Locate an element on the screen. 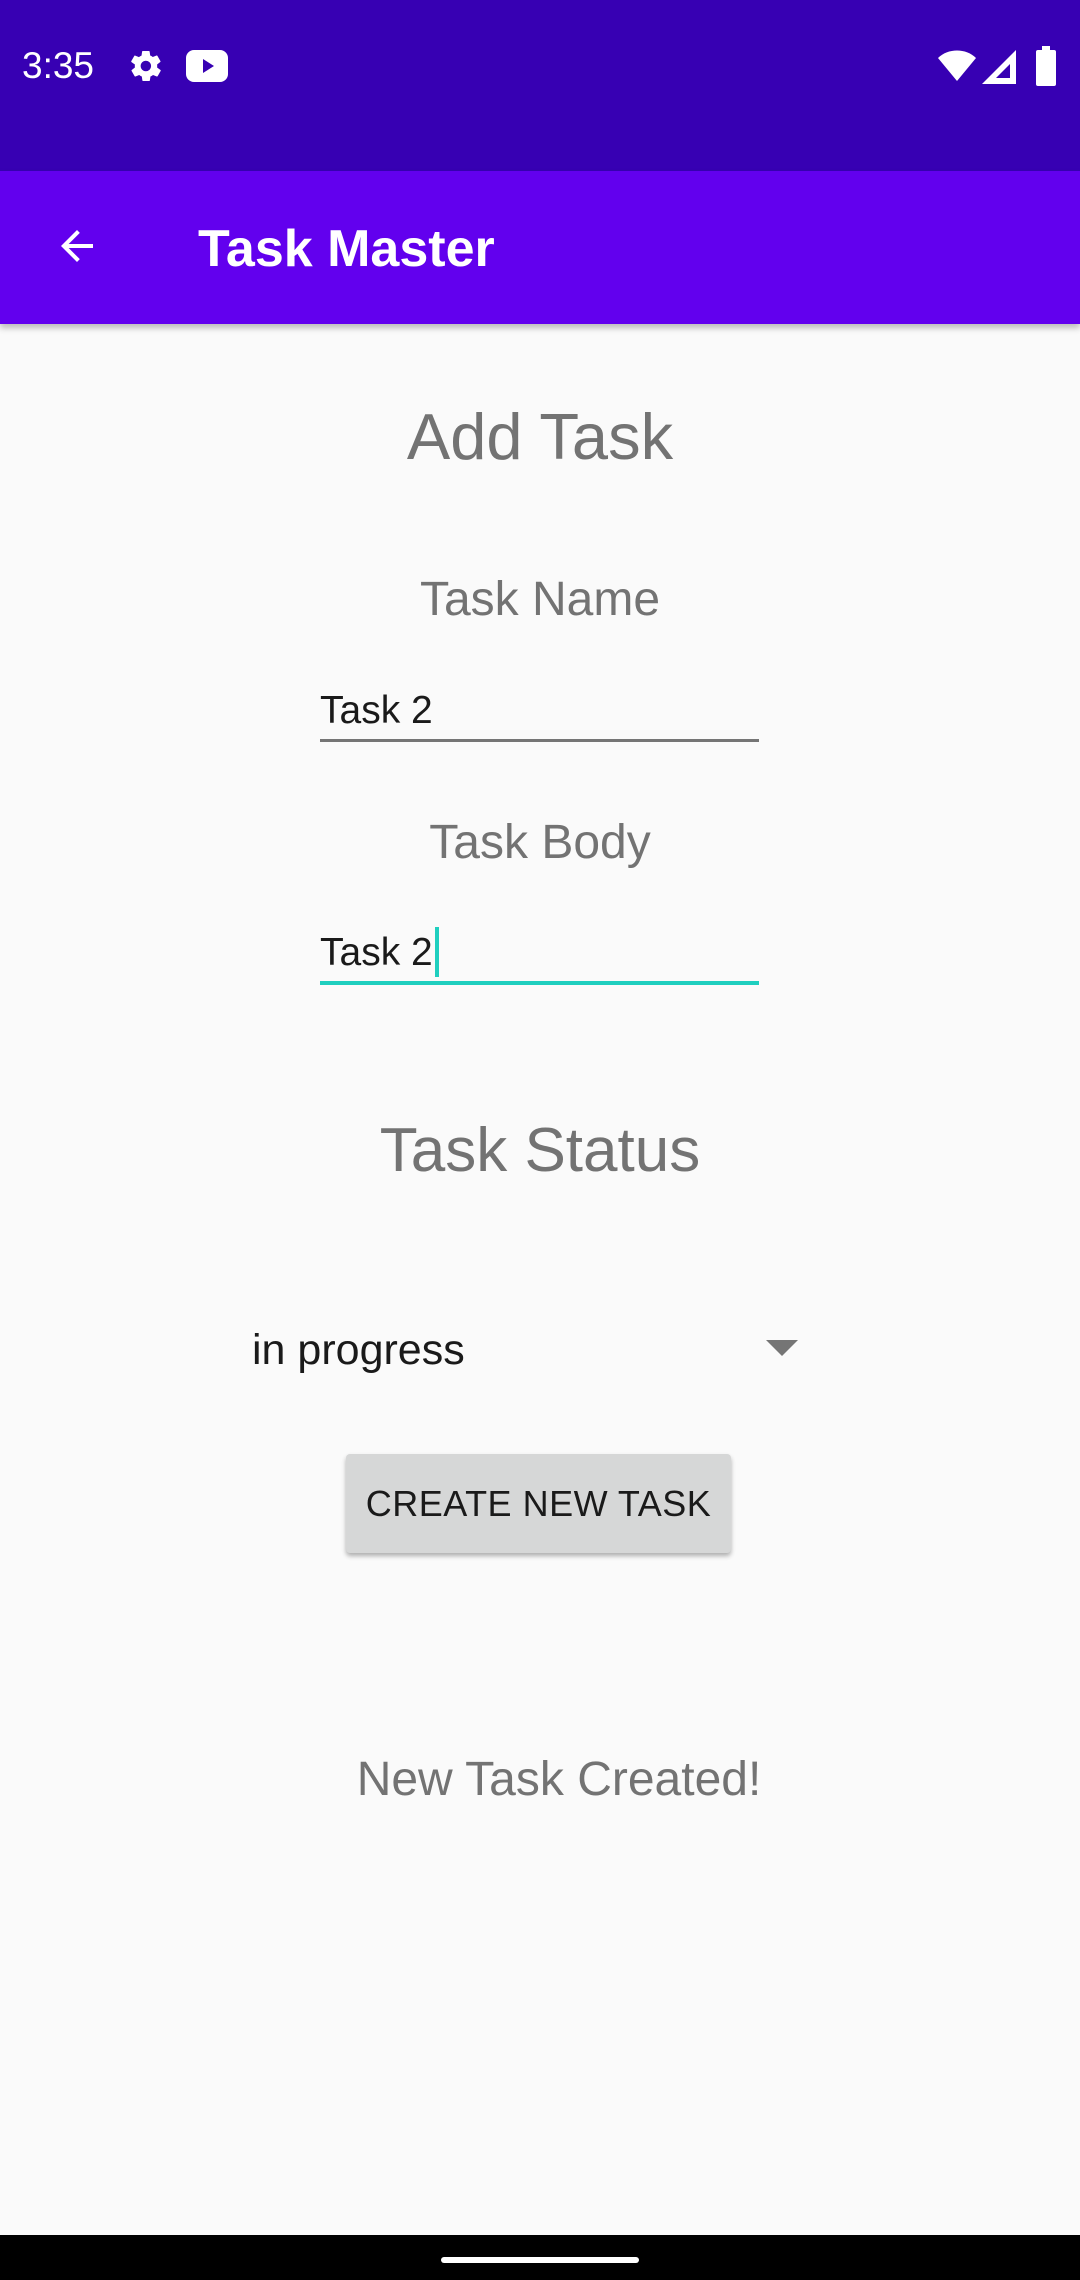  arrow-back-icon is located at coordinates (77, 248).